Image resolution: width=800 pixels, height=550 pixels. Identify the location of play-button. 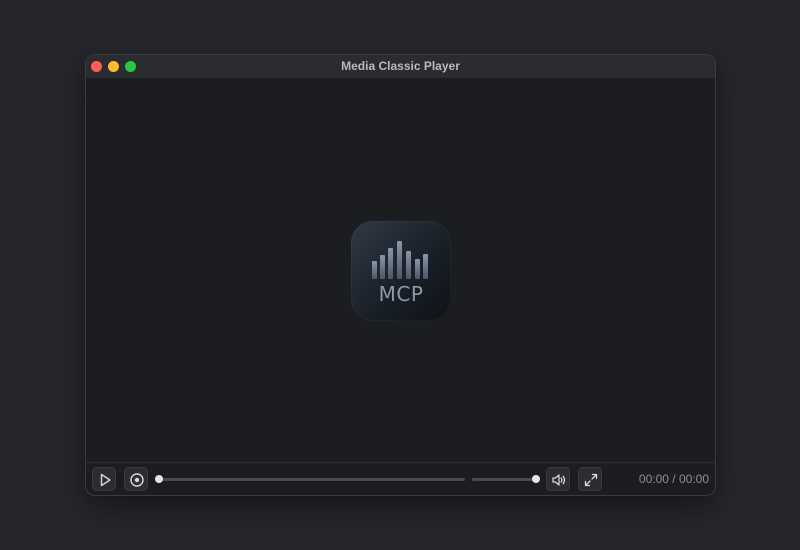
(104, 479).